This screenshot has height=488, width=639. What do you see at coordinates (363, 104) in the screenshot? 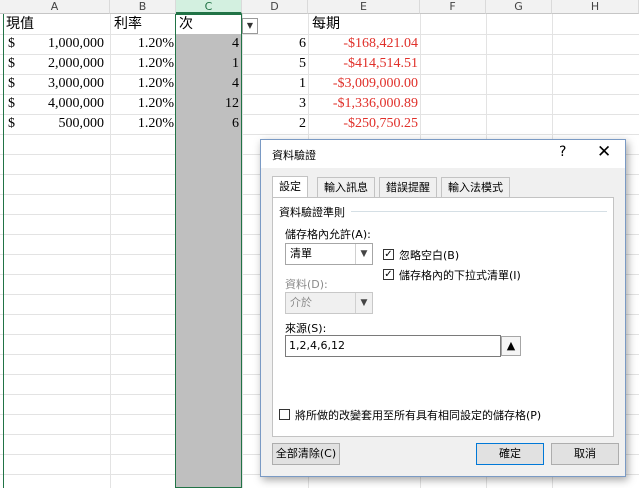
I see `cell-per-period: -$1,336,000.89` at bounding box center [363, 104].